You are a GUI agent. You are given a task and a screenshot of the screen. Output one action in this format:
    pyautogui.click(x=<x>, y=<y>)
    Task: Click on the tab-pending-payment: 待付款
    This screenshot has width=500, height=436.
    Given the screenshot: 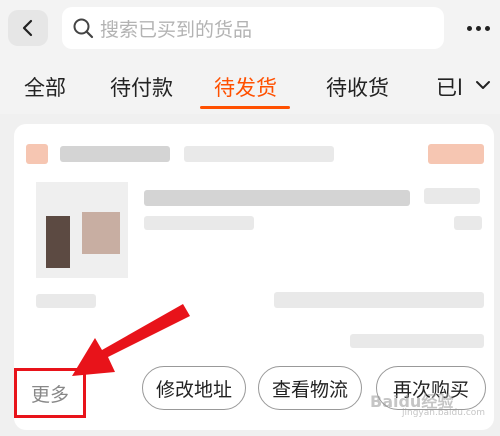 What is the action you would take?
    pyautogui.click(x=141, y=87)
    